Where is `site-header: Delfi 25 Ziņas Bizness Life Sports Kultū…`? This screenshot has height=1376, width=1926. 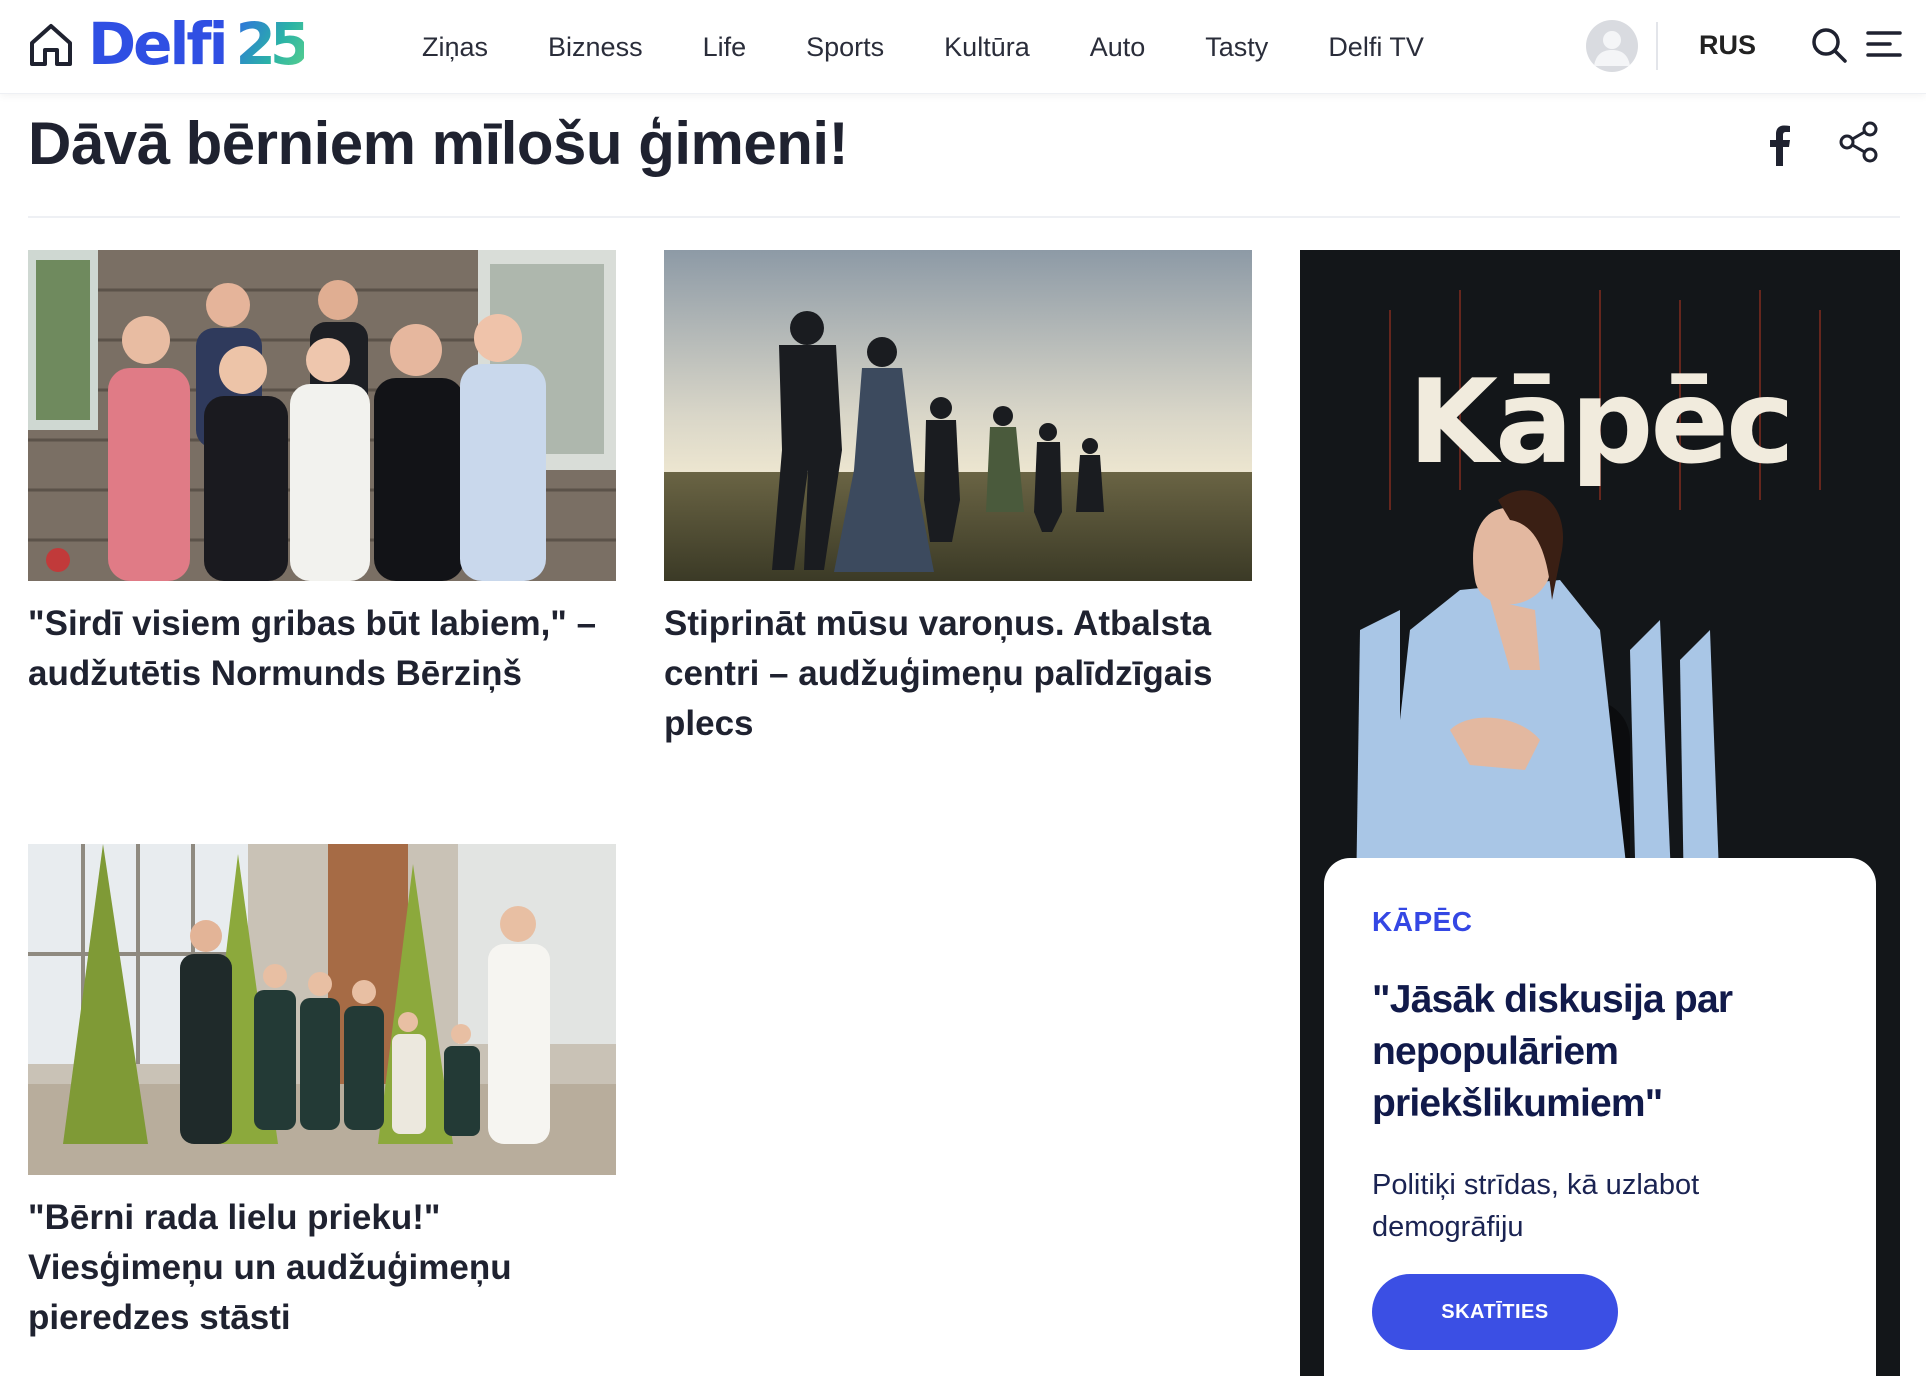
site-header: Delfi 25 Ziņas Bizness Life Sports Kultū… is located at coordinates (963, 47).